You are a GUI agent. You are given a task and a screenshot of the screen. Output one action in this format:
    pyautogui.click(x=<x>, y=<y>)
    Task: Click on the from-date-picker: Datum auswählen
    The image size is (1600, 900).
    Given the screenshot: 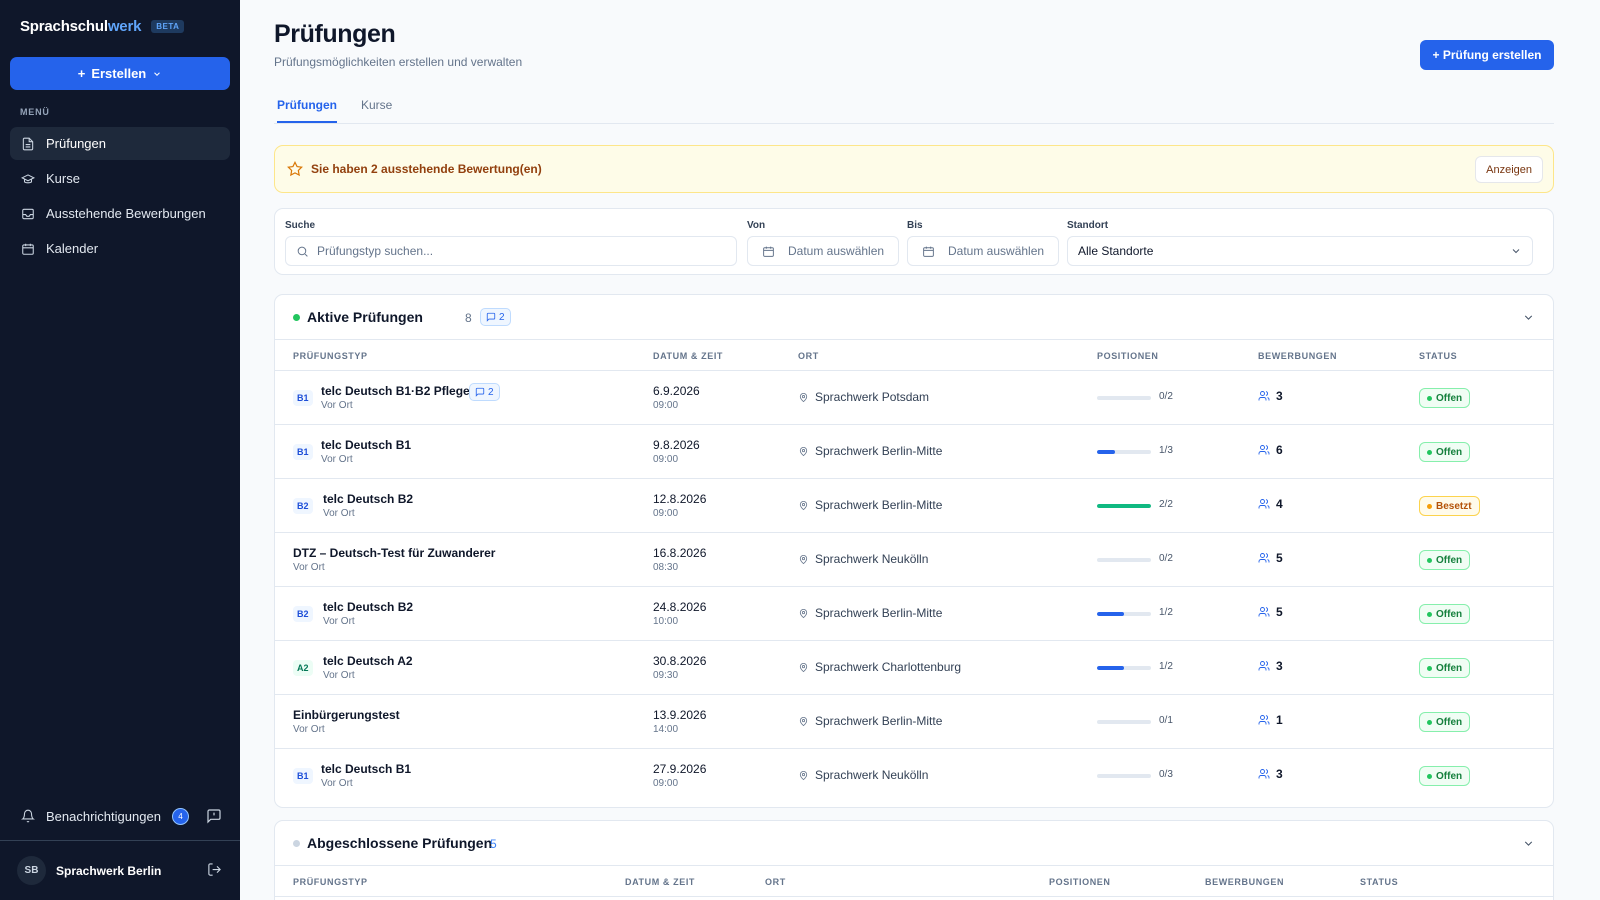 What is the action you would take?
    pyautogui.click(x=823, y=251)
    